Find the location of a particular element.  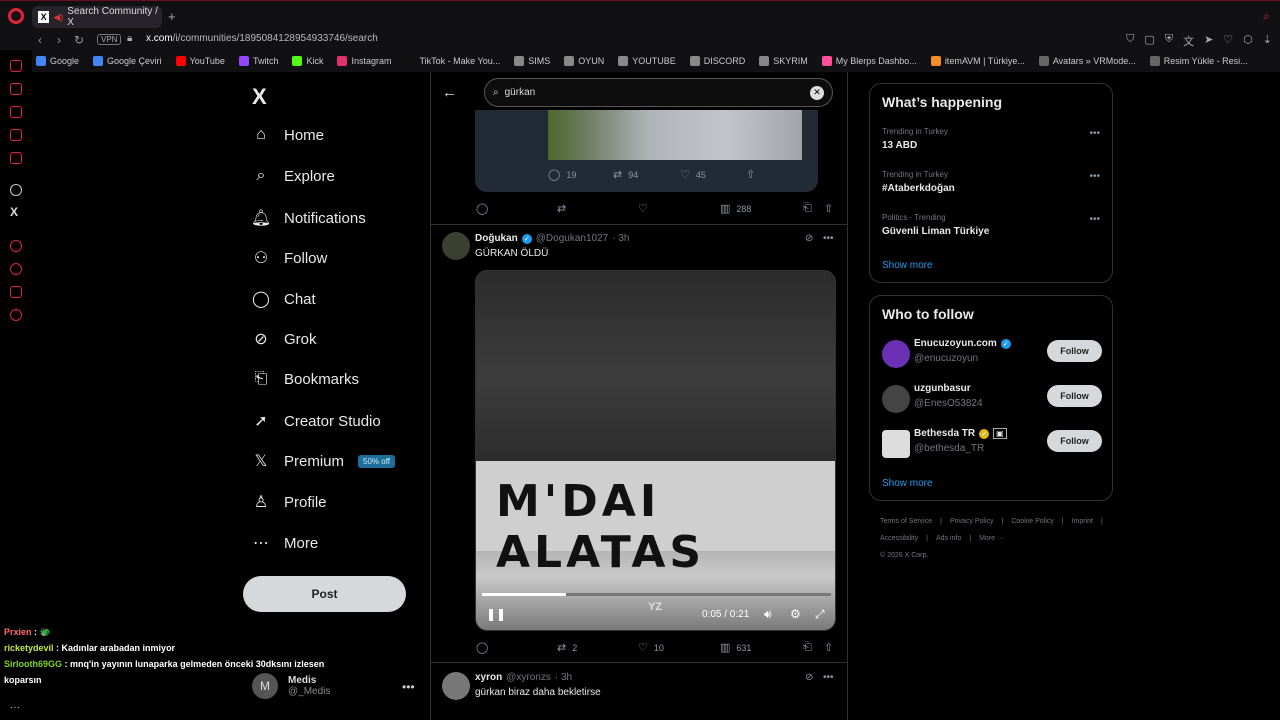

post-button: Post is located at coordinates (324, 594).